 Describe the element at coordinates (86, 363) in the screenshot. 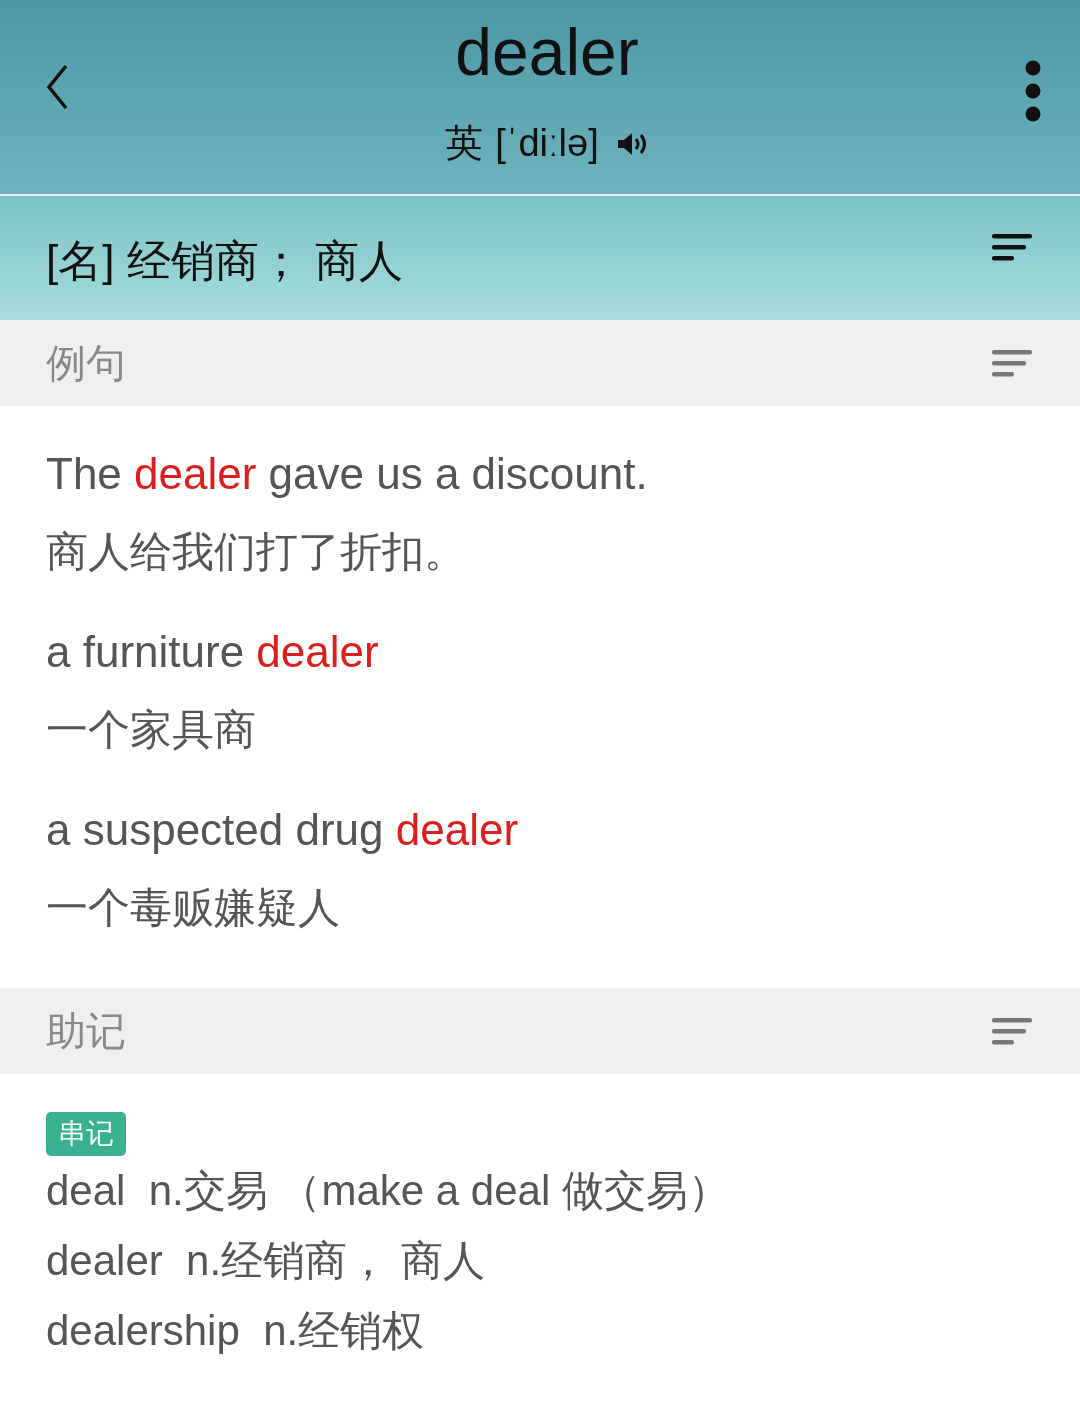

I see `section-title: 例句` at that location.